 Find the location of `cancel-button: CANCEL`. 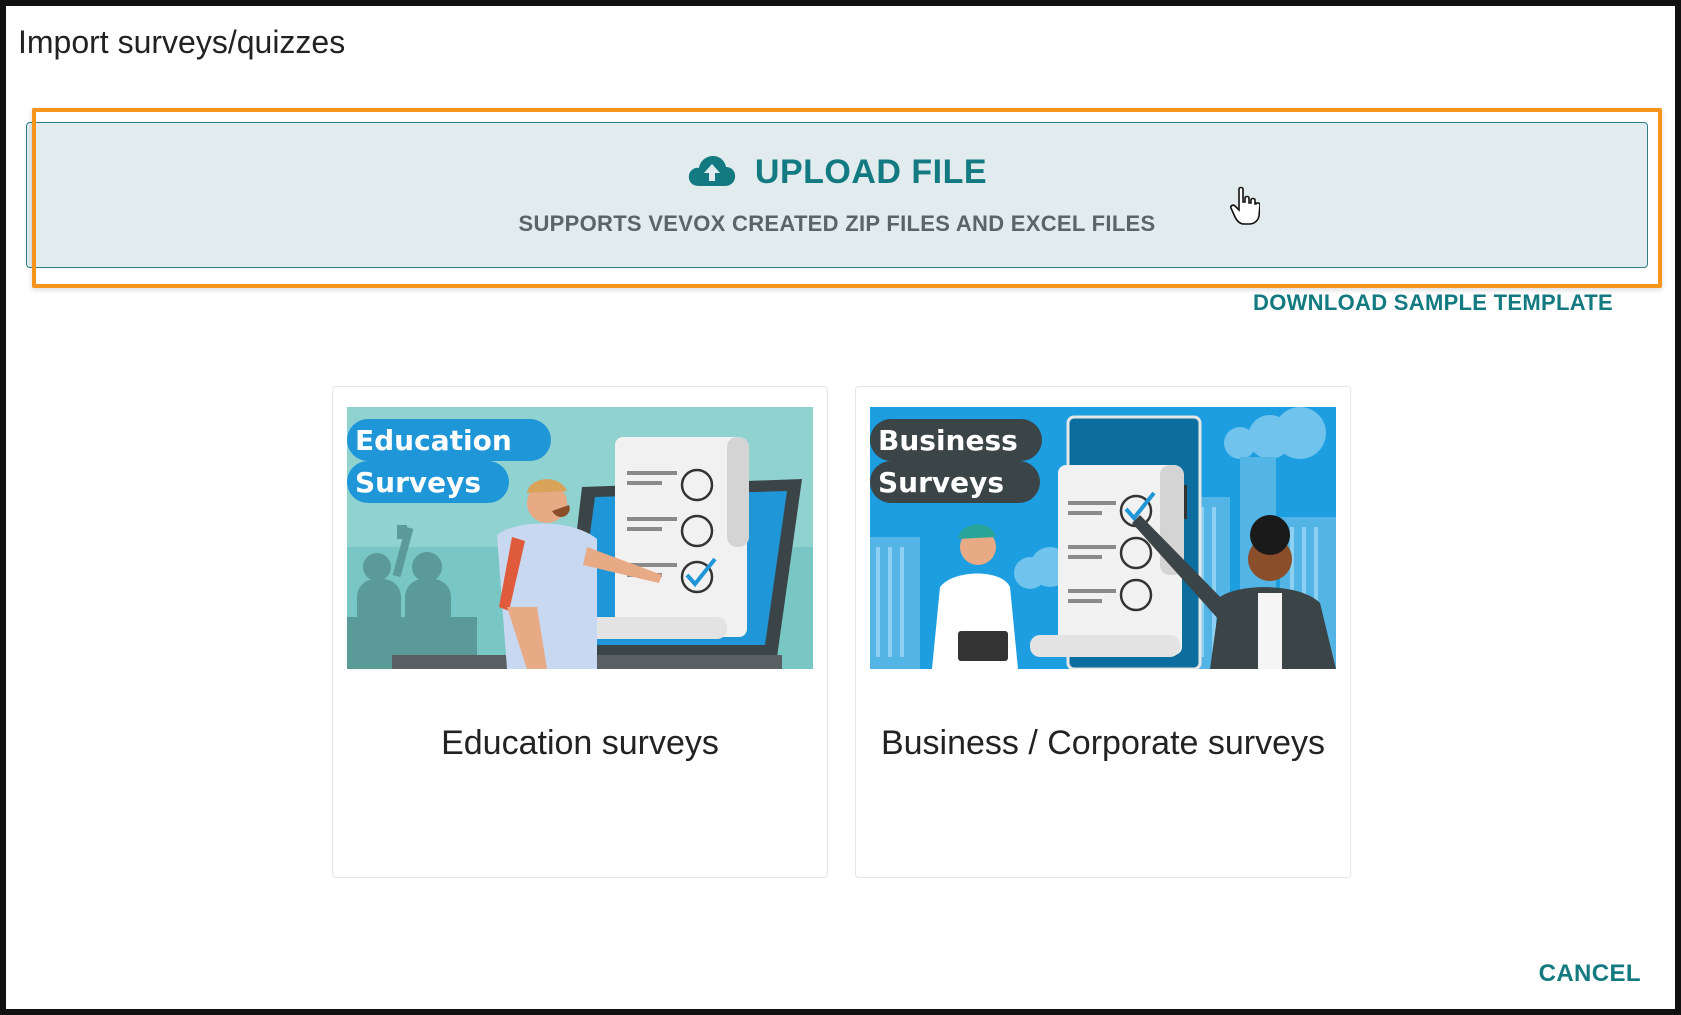

cancel-button: CANCEL is located at coordinates (1590, 974).